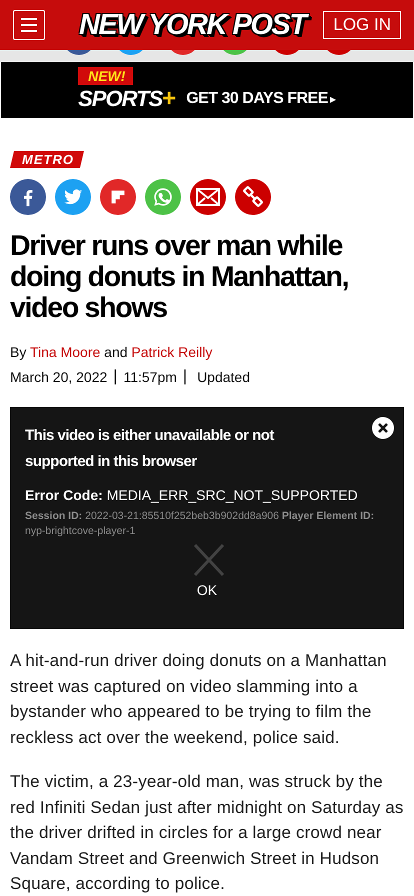 The width and height of the screenshot is (414, 896). Describe the element at coordinates (150, 377) in the screenshot. I see `publish-time: 11:57pm` at that location.